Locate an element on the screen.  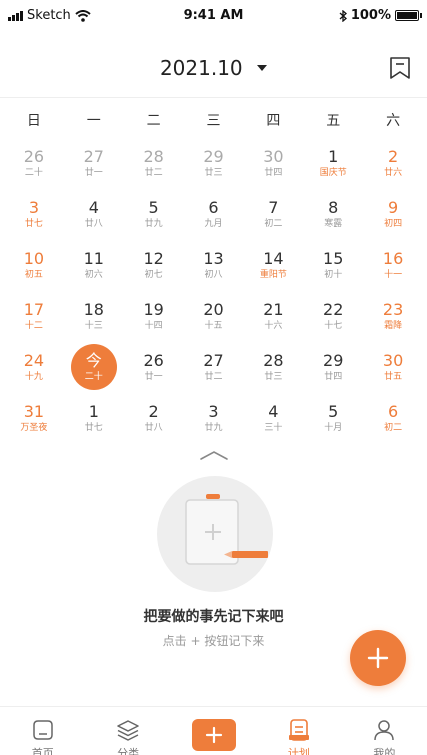
calendar-day: 28 廿三 is located at coordinates (273, 371).